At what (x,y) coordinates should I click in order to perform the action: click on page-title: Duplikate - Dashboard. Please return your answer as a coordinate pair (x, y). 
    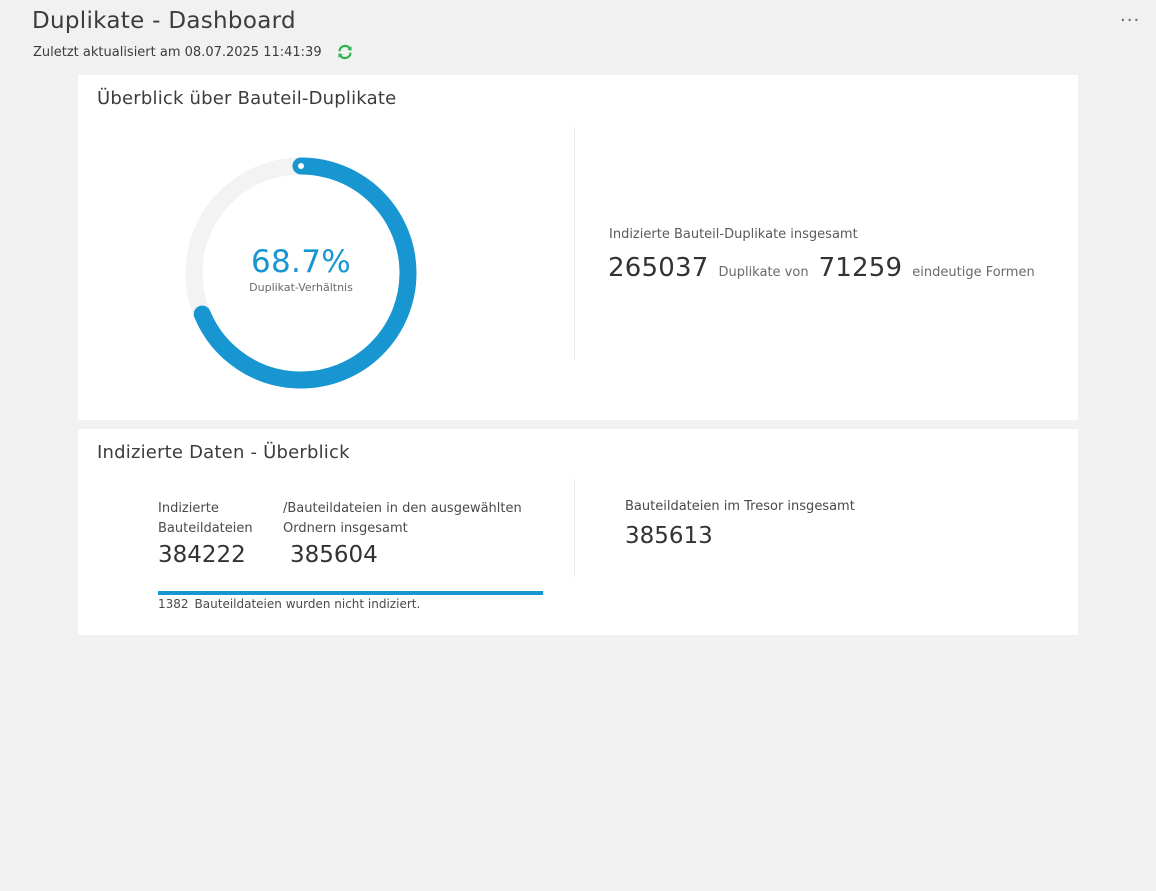
    Looking at the image, I should click on (164, 21).